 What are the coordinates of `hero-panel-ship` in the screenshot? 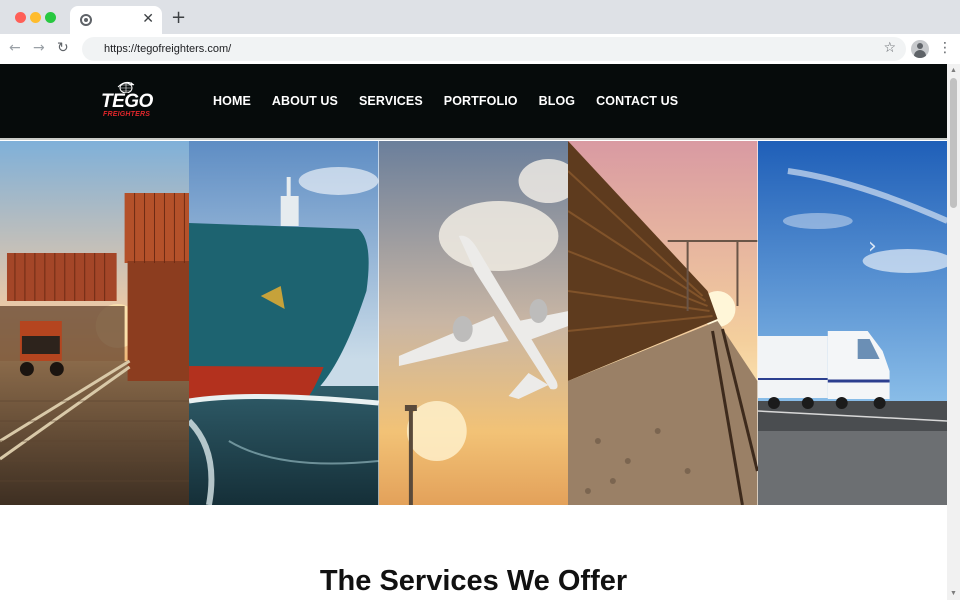 It's located at (284, 323).